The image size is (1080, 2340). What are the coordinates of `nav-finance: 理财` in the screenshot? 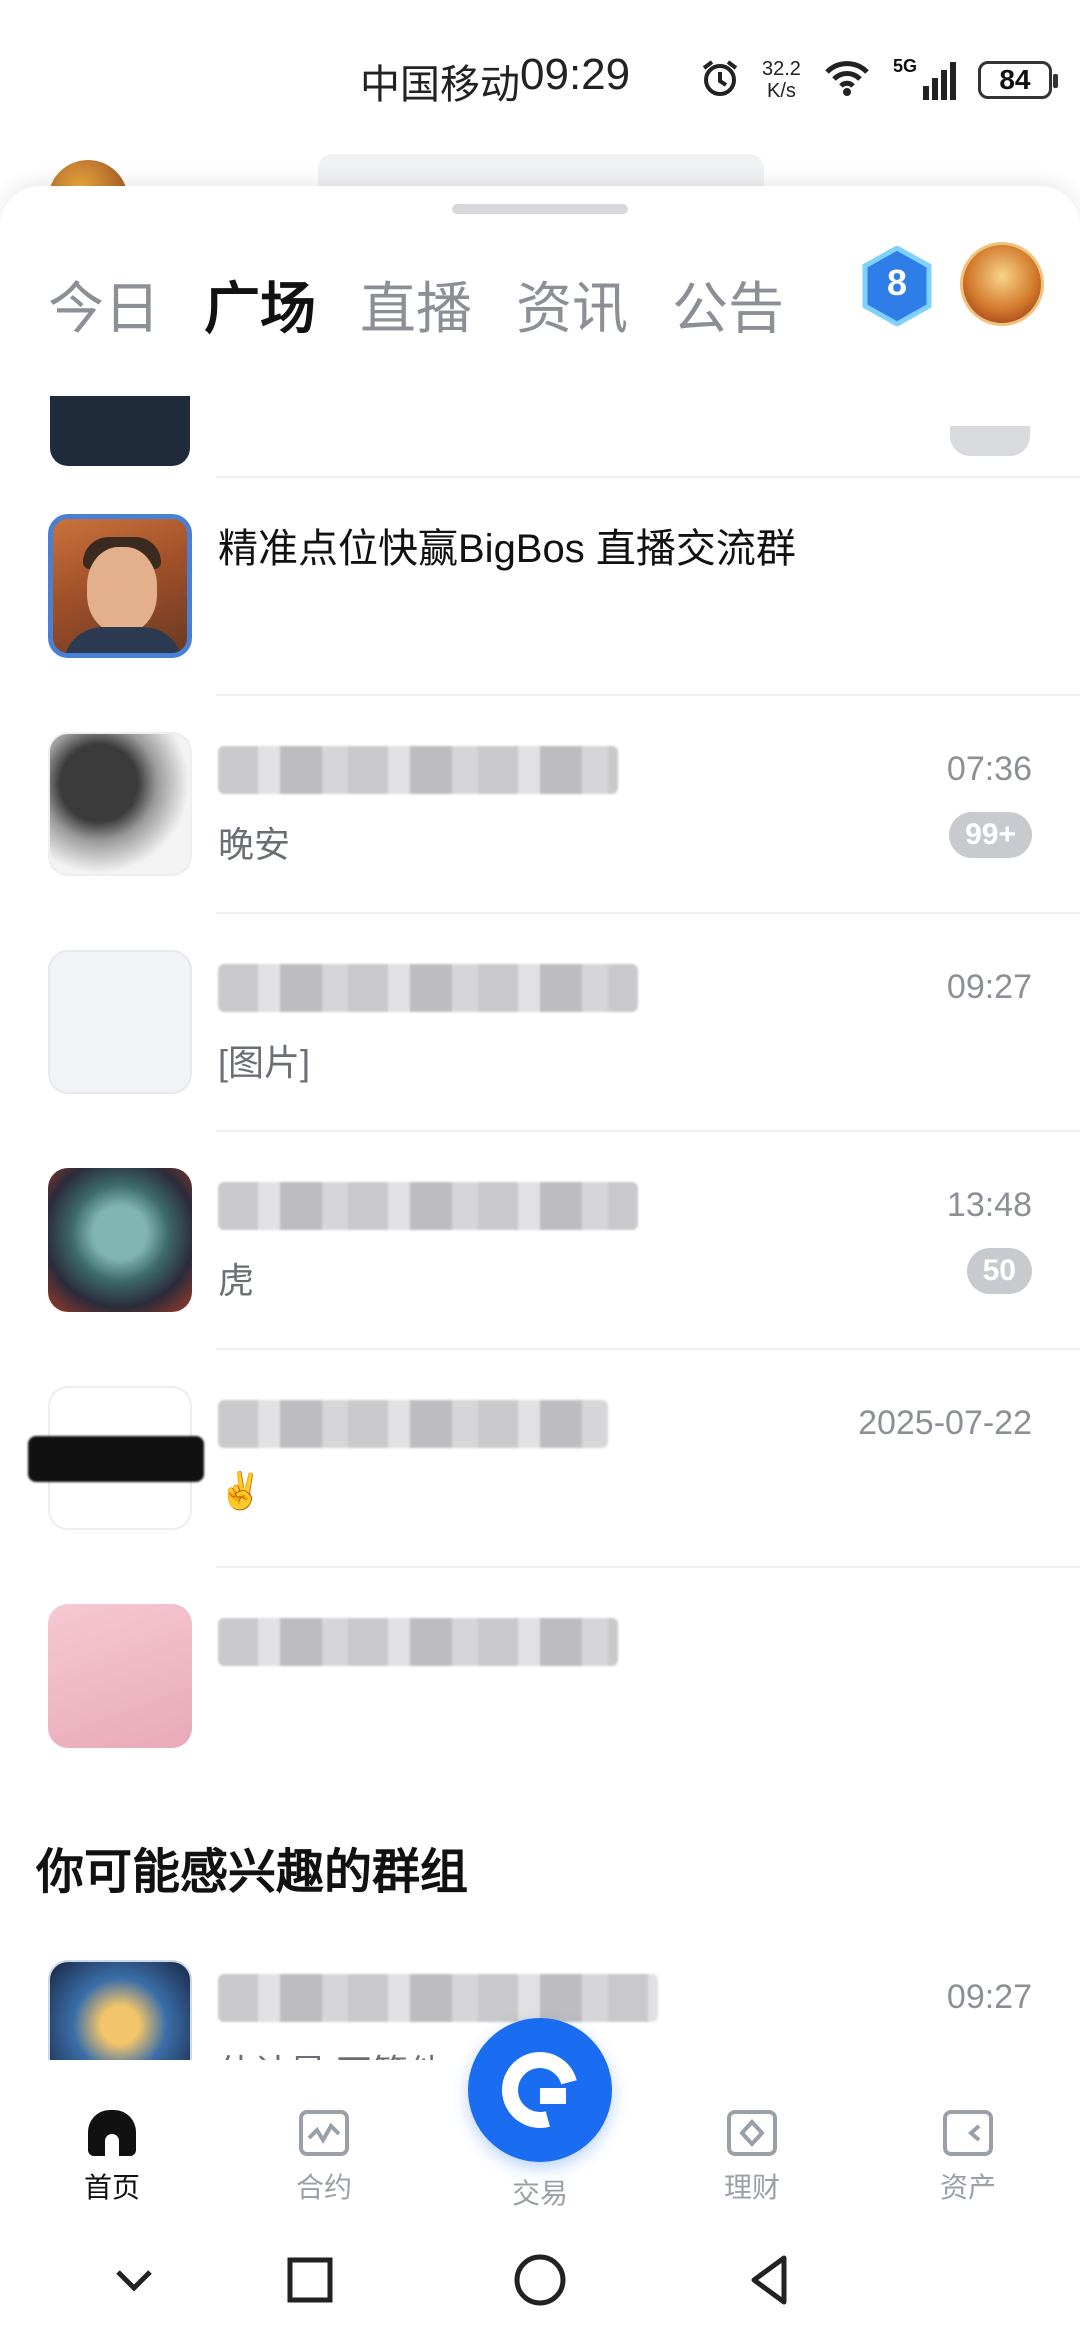 It's located at (752, 2158).